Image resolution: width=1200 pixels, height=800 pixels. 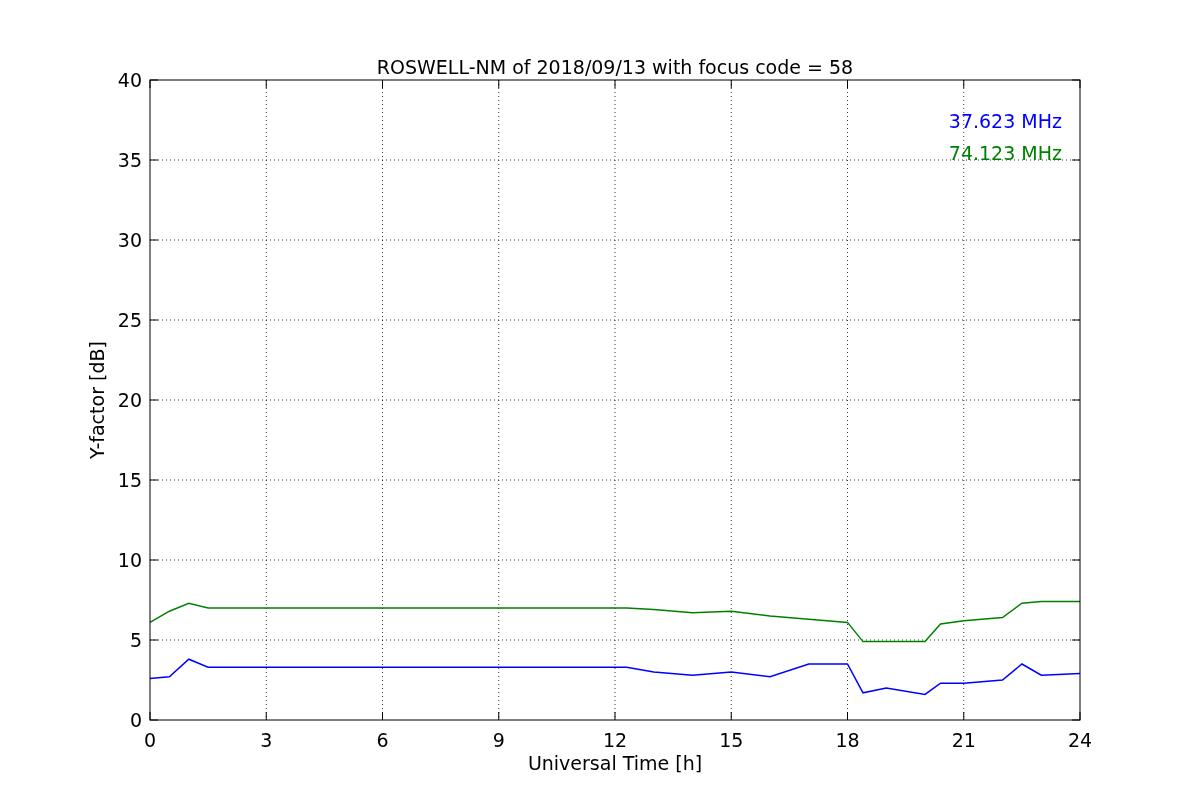 I want to click on y-tick-label: 25, so click(x=129, y=320).